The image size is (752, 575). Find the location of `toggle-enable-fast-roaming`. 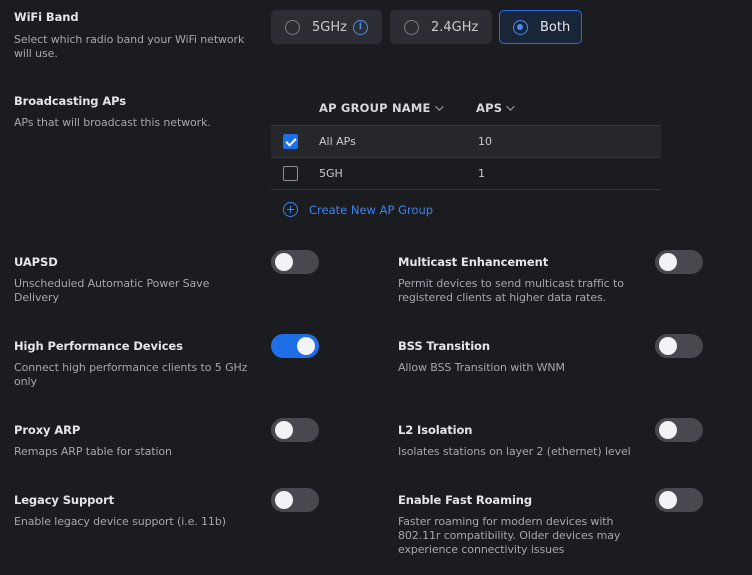

toggle-enable-fast-roaming is located at coordinates (679, 500).